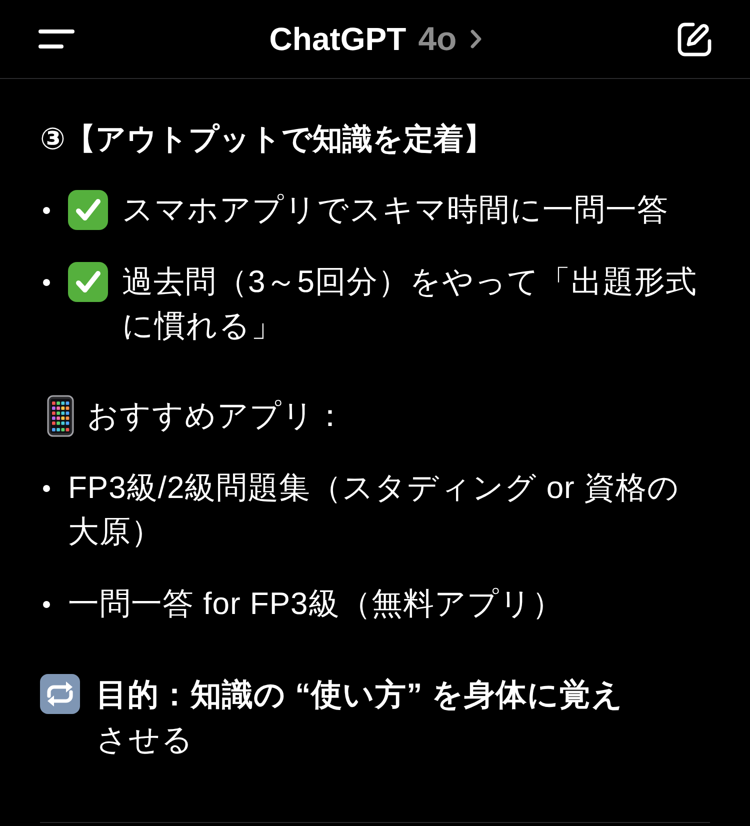 The image size is (750, 826). Describe the element at coordinates (60, 416) in the screenshot. I see `smartphone-icon` at that location.